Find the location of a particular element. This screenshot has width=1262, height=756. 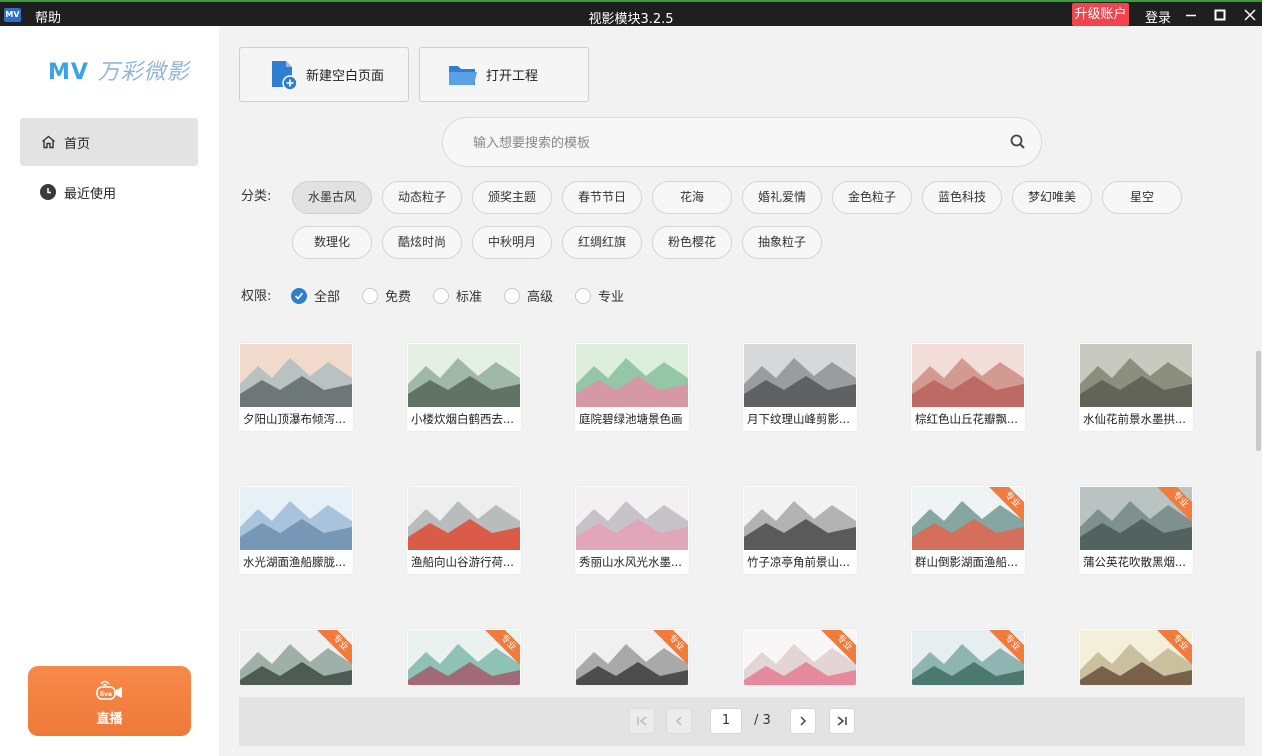

previous-page-icon is located at coordinates (679, 721).